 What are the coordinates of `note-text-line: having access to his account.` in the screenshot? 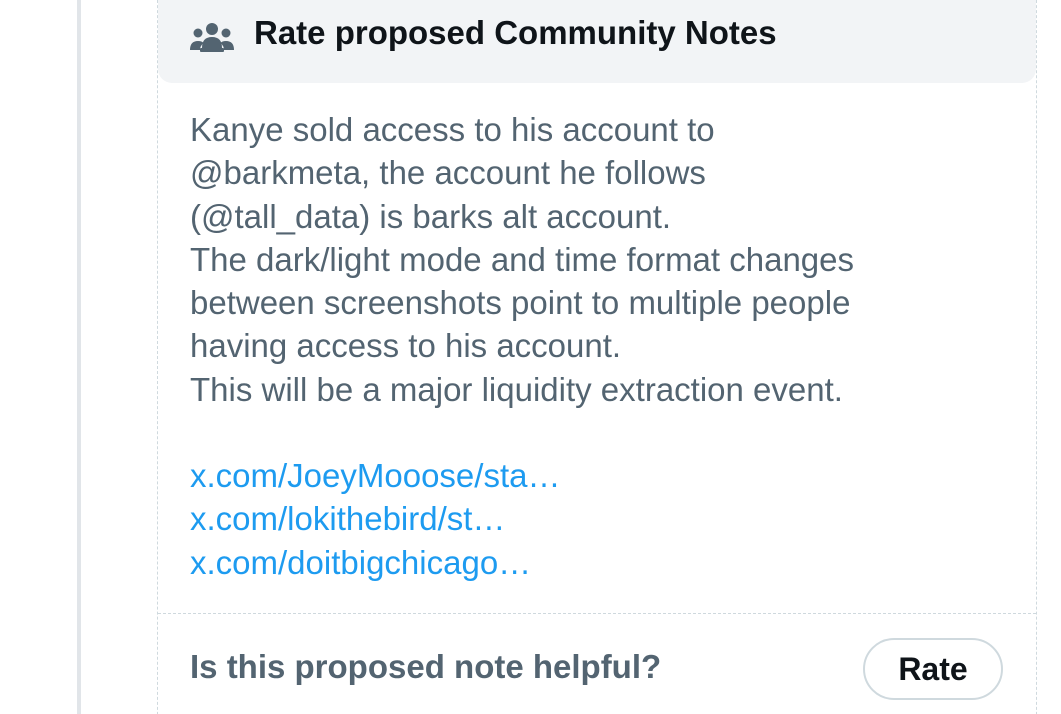 It's located at (406, 346).